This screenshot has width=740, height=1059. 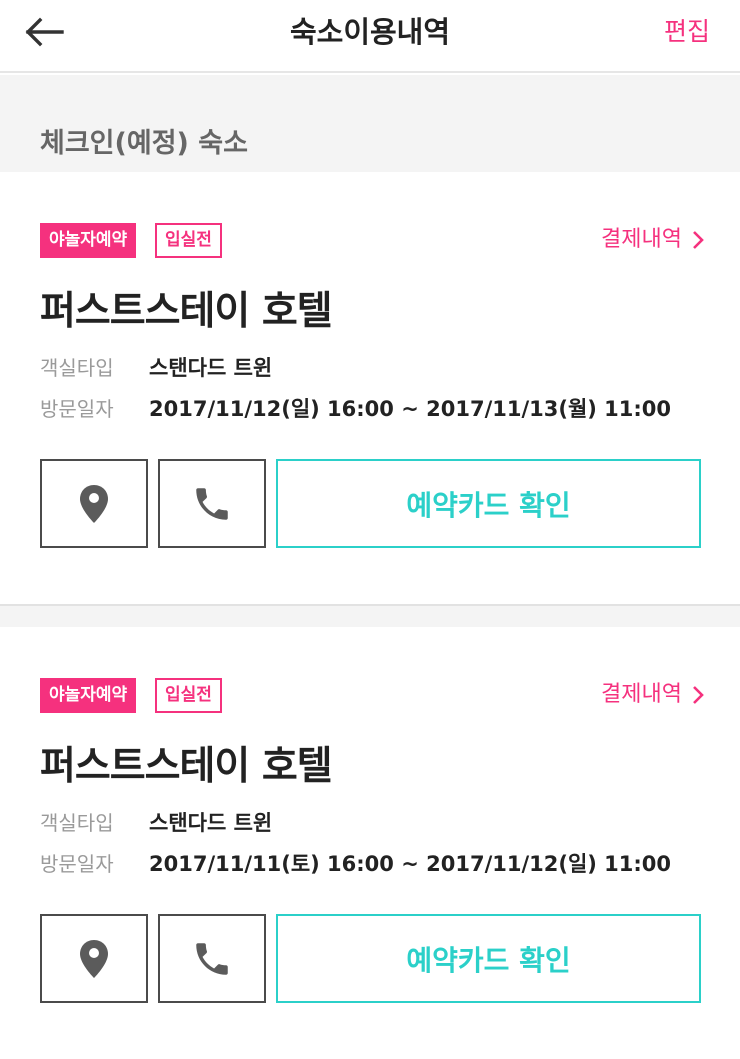 I want to click on section-header: 체크인(예정) 숙소, so click(x=370, y=123).